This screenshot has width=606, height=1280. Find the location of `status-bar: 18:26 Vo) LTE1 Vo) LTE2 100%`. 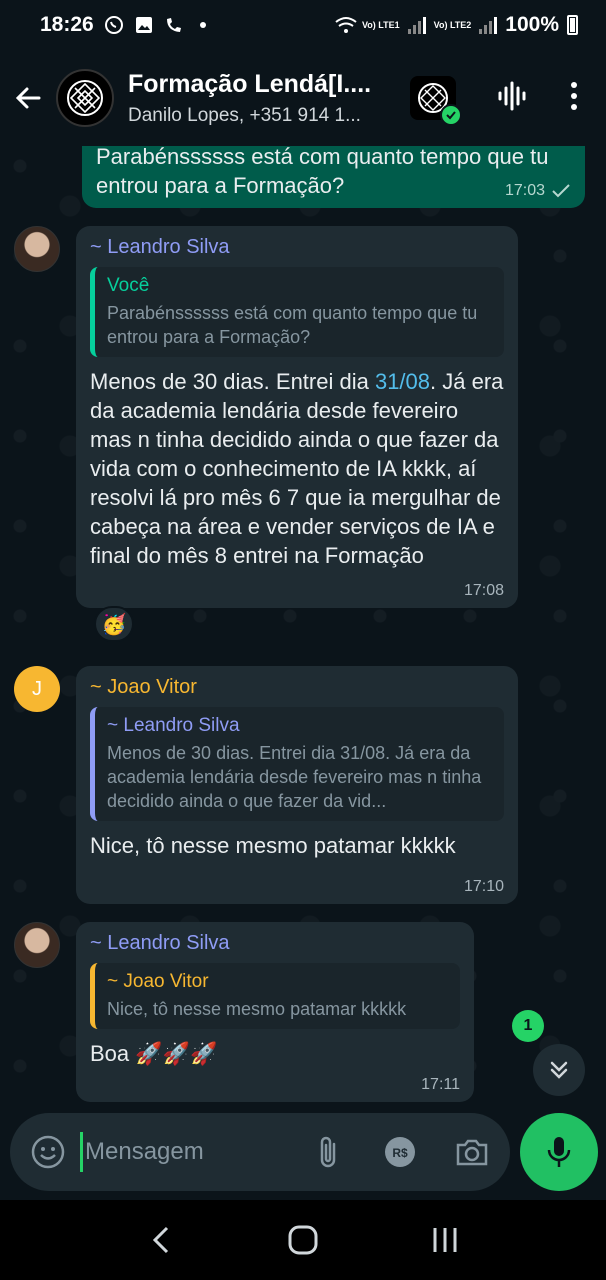

status-bar: 18:26 Vo) LTE1 Vo) LTE2 100% is located at coordinates (303, 25).